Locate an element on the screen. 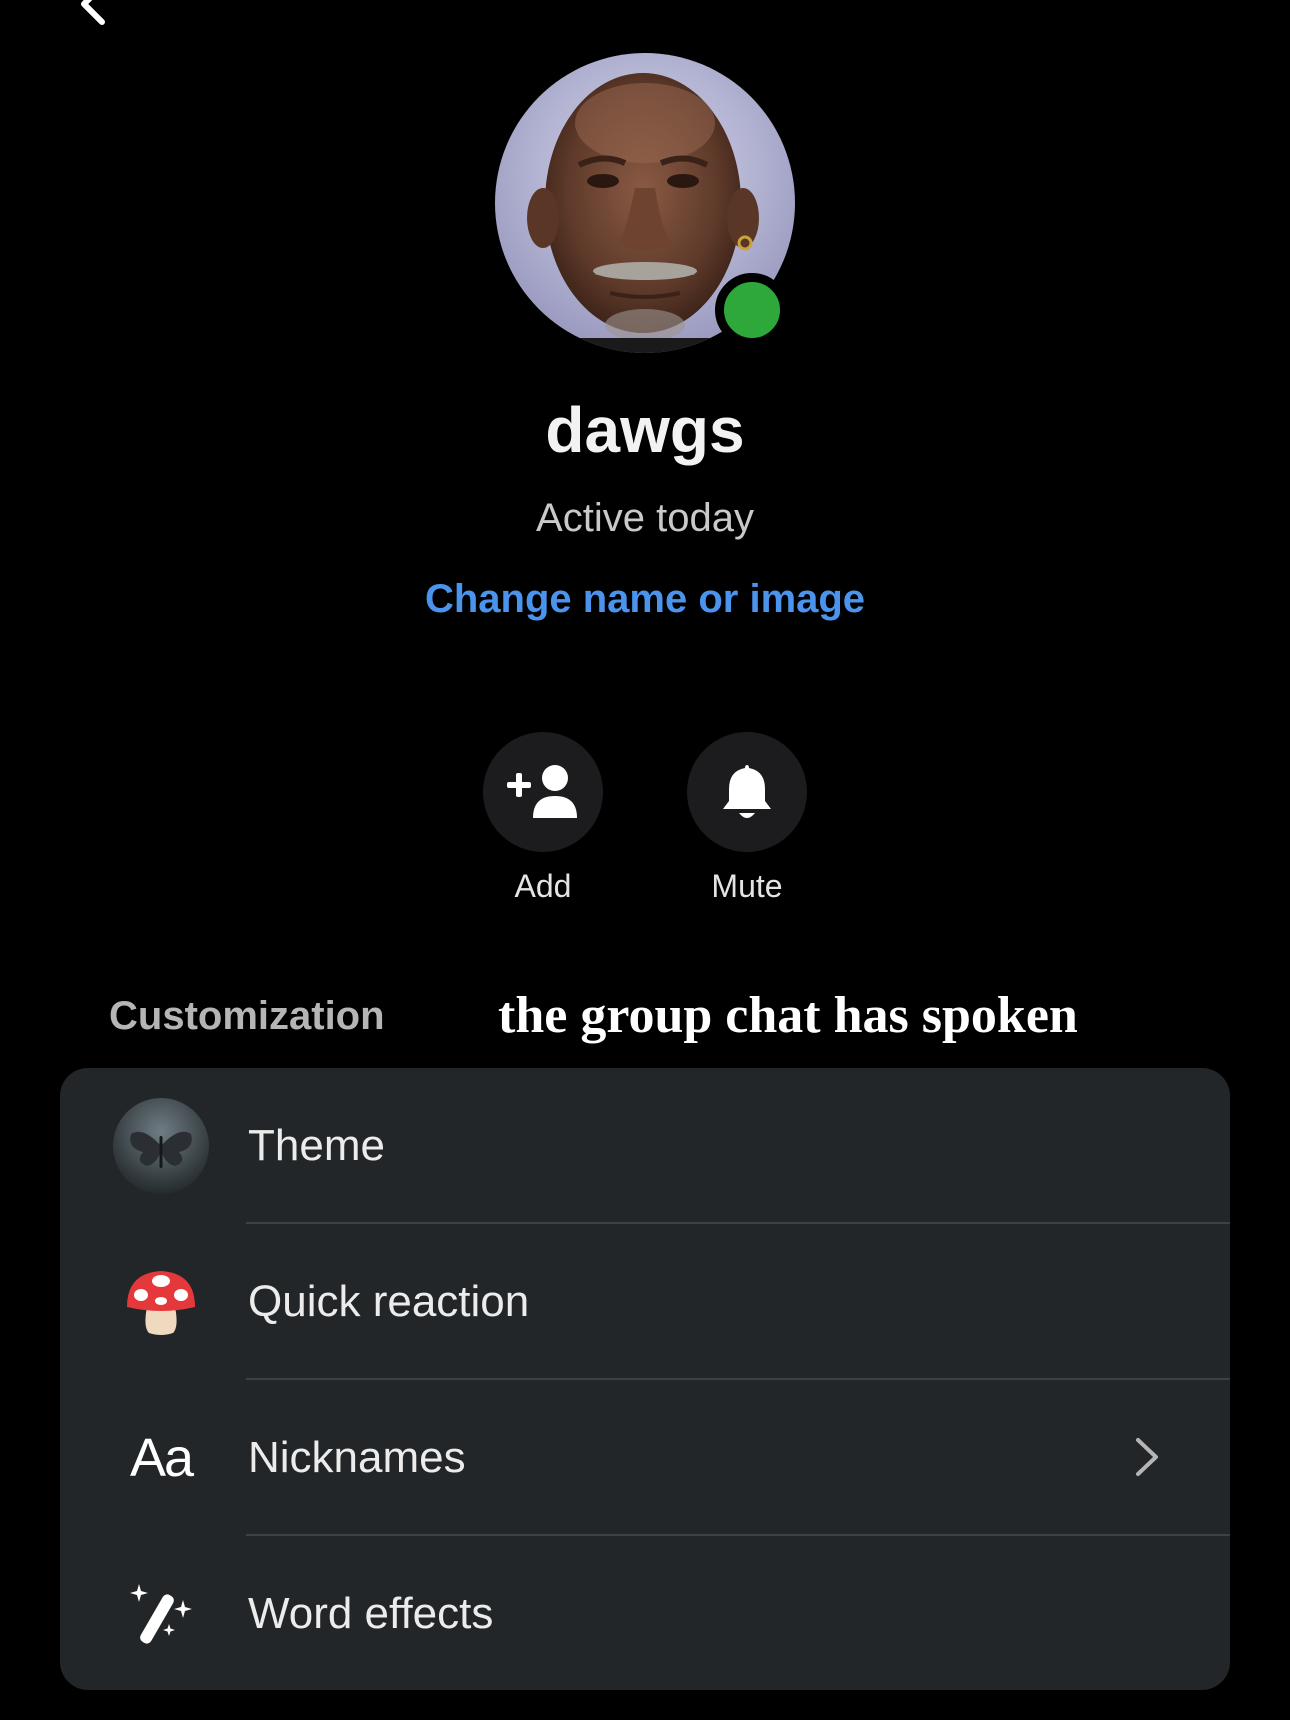  quick-reaction-label: Quick reaction is located at coordinates (389, 1301).